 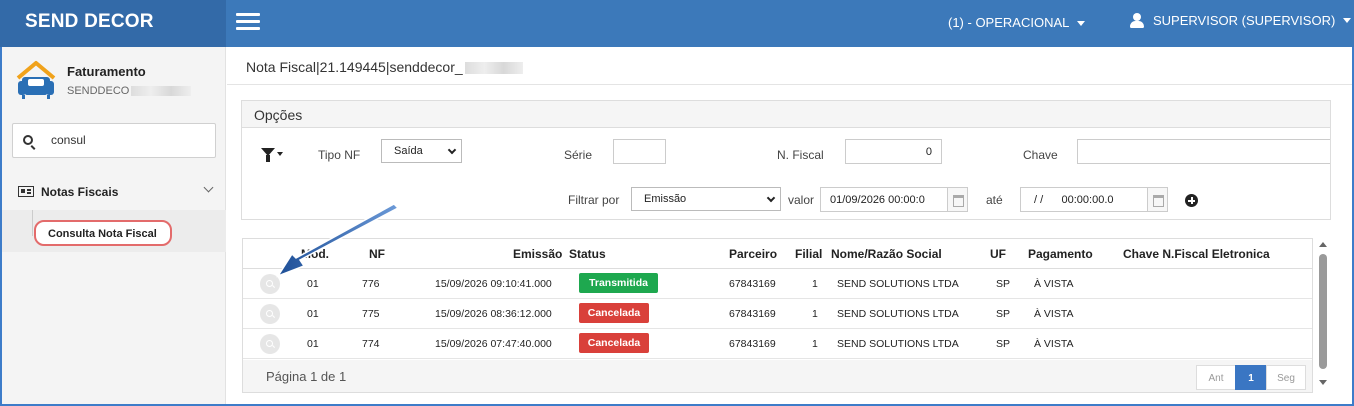 I want to click on table-footer: Página 1 de 1 Ant 1 Seg, so click(x=777, y=376).